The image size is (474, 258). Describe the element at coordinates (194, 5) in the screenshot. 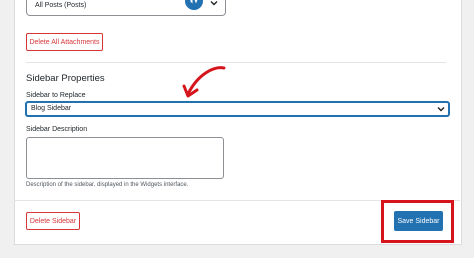

I see `eye-hide-icon` at that location.